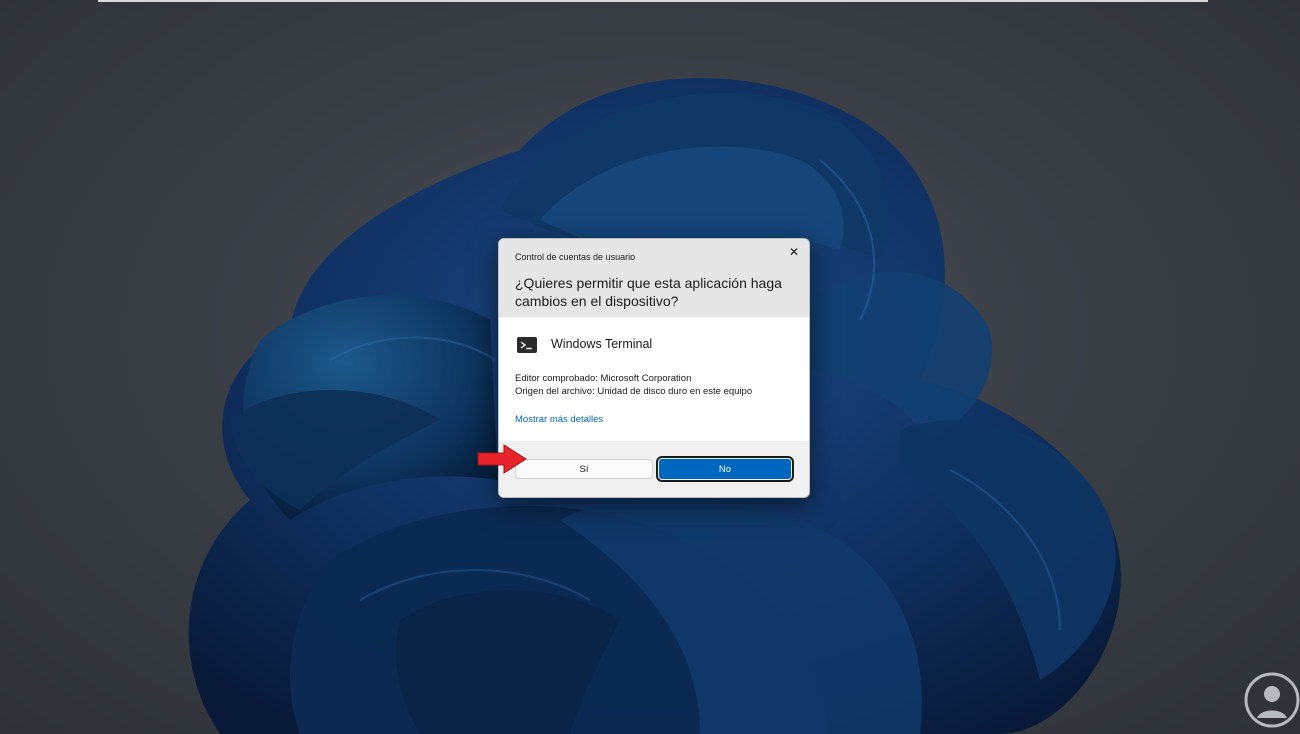 The height and width of the screenshot is (734, 1300). What do you see at coordinates (502, 459) in the screenshot?
I see `red-arrow-icon` at bounding box center [502, 459].